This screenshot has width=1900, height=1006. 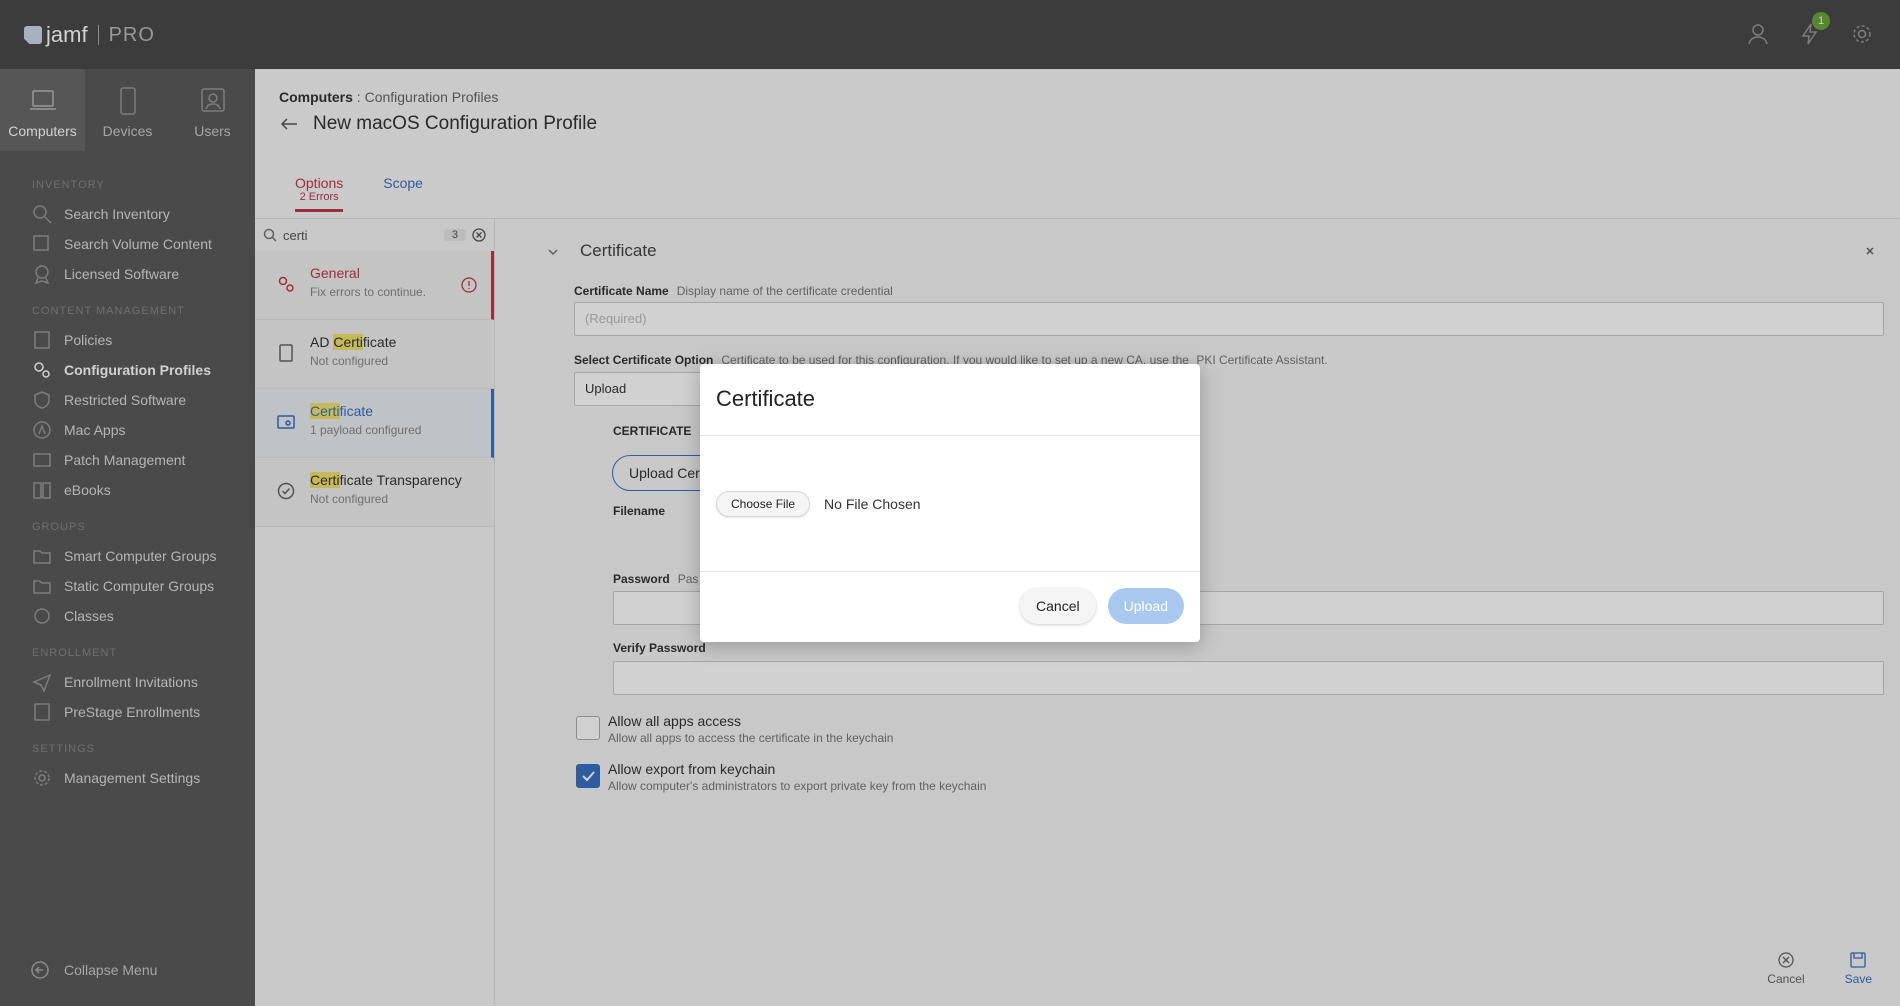 I want to click on modal-footer: Cancel Upload, so click(x=950, y=606).